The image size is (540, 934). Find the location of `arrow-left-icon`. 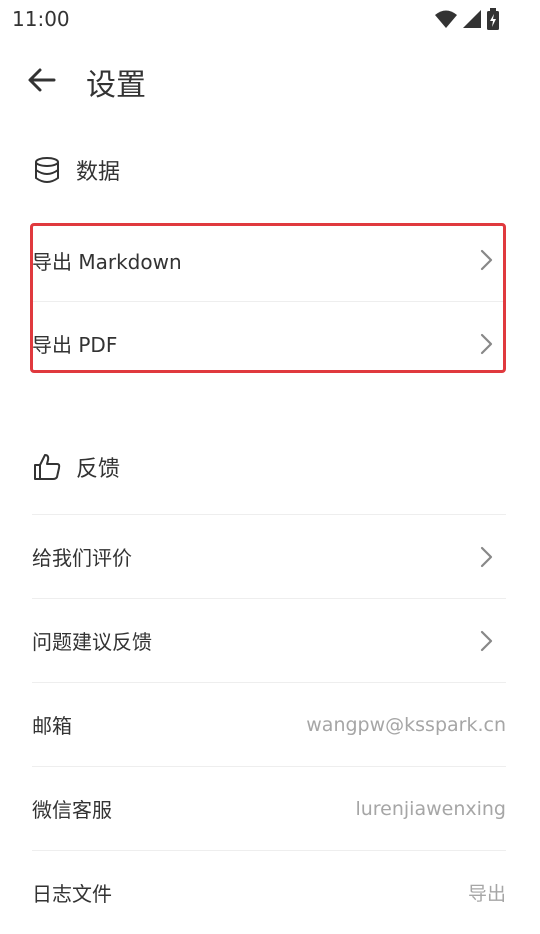

arrow-left-icon is located at coordinates (42, 85).